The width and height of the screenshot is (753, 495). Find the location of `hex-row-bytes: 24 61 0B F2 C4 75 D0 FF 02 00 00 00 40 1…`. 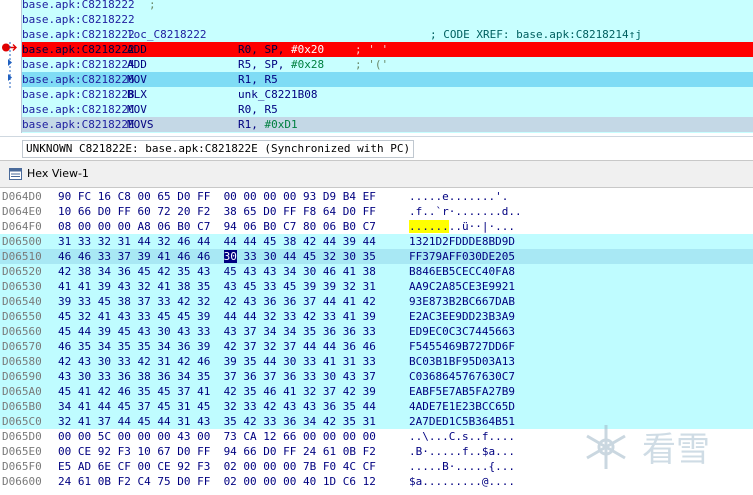

hex-row-bytes: 24 61 0B F2 C4 75 D0 FF 02 00 00 00 40 1… is located at coordinates (217, 481).